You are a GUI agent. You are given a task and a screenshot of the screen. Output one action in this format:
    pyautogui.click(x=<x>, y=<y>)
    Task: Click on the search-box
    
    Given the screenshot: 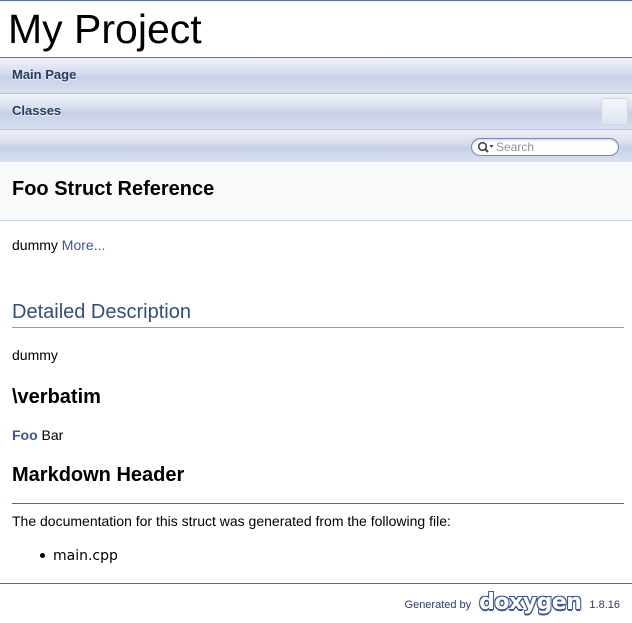 What is the action you would take?
    pyautogui.click(x=545, y=147)
    